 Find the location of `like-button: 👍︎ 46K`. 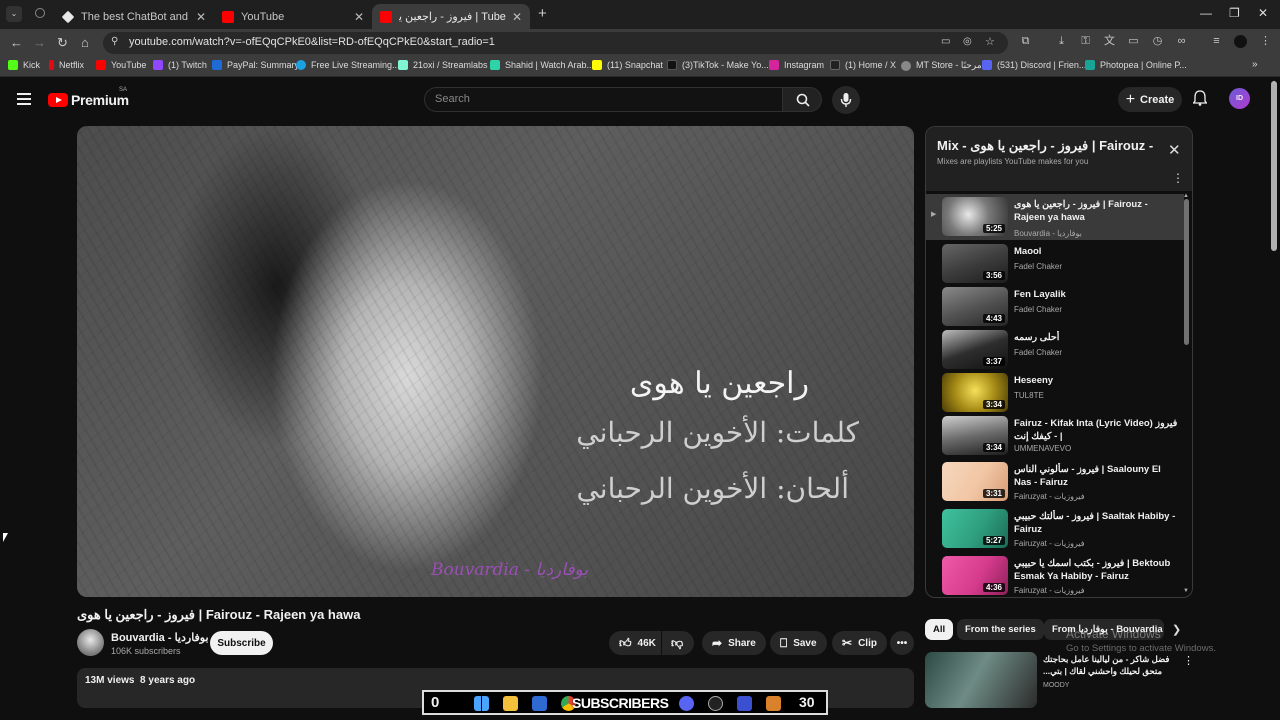

like-button: 👍︎ 46K is located at coordinates (635, 643).